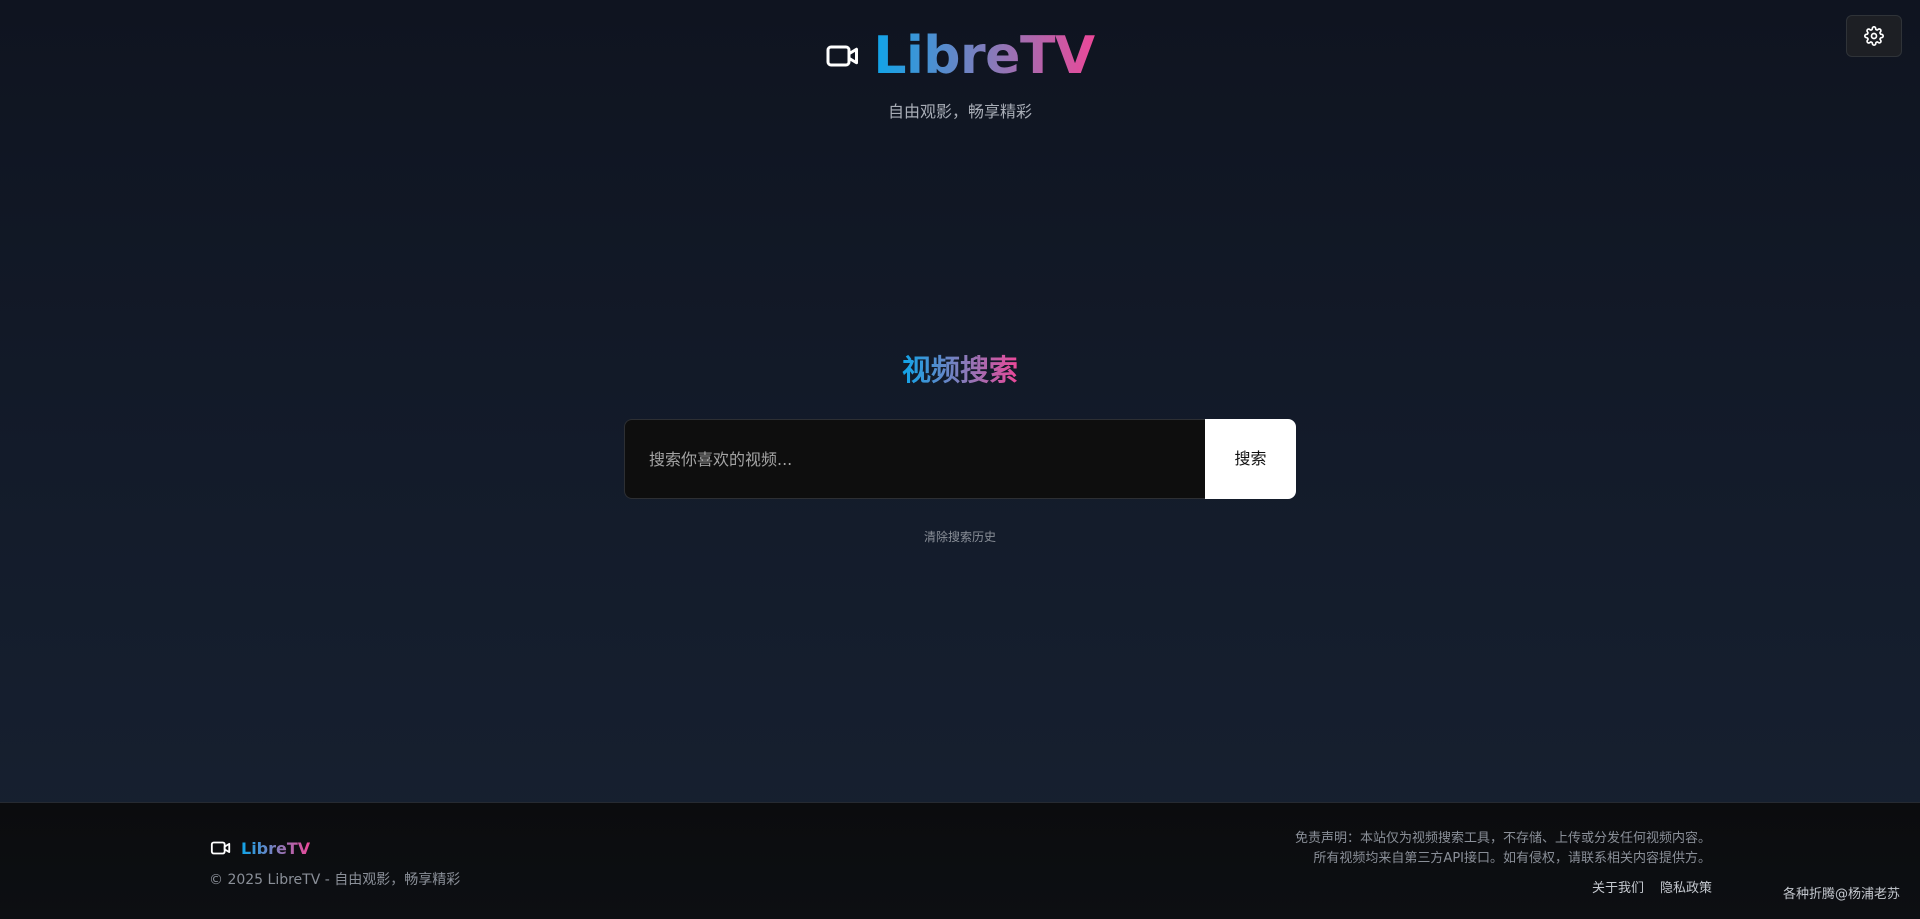 Image resolution: width=1920 pixels, height=919 pixels. What do you see at coordinates (959, 111) in the screenshot?
I see `tagline: 自由观影，畅享精彩` at bounding box center [959, 111].